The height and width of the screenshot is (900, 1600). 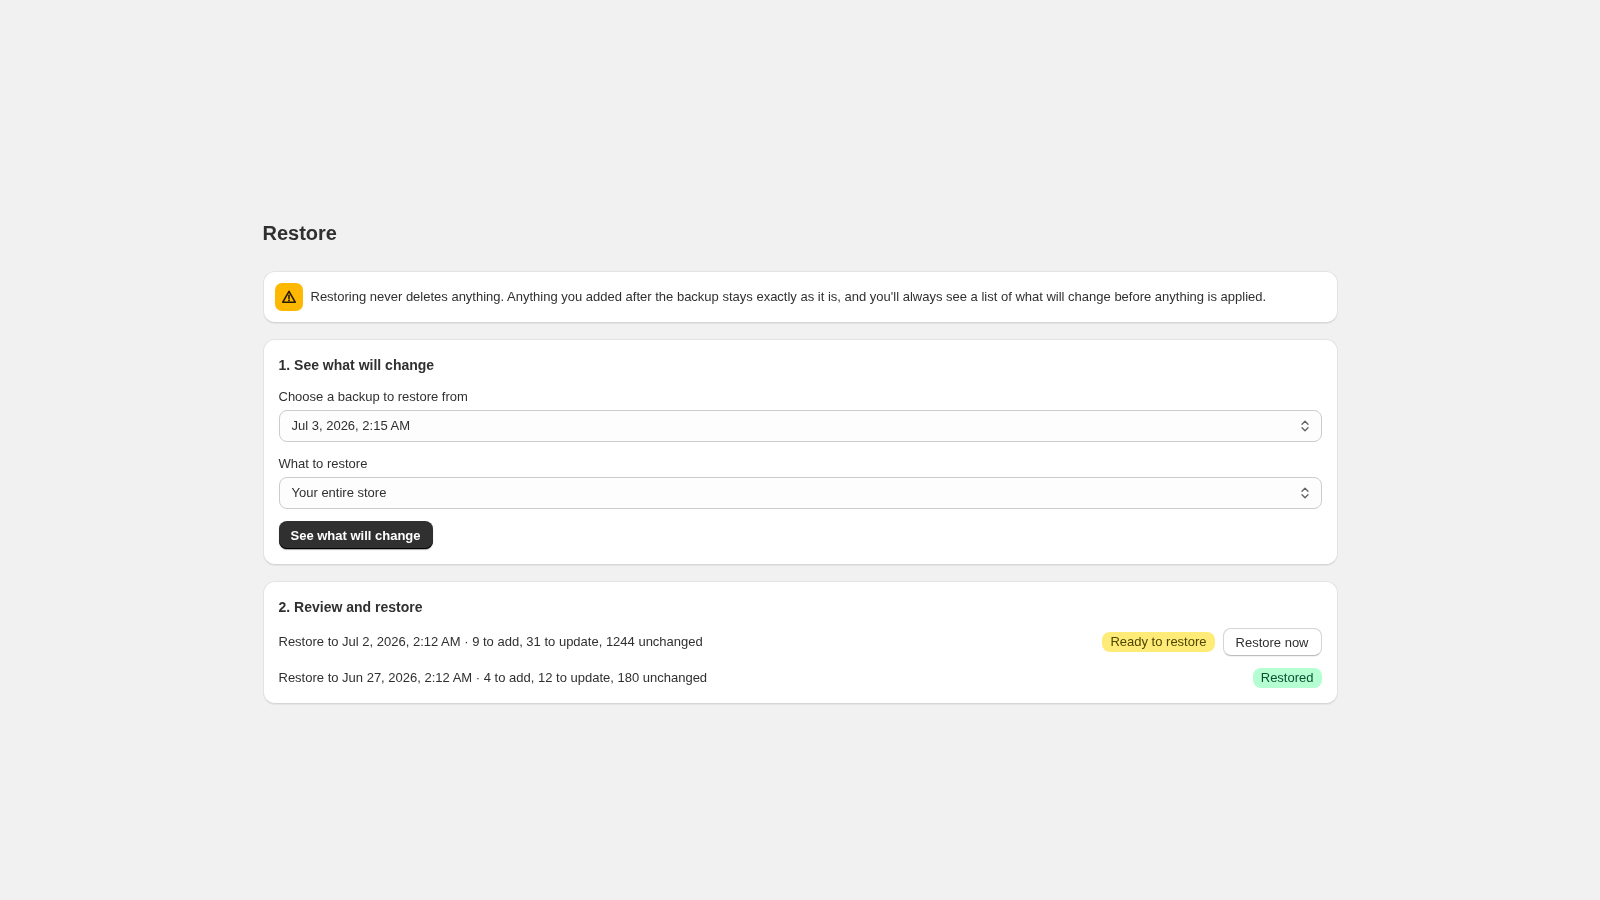 I want to click on select-field: Jul 3, 2026, 2:15 AM, so click(x=800, y=426).